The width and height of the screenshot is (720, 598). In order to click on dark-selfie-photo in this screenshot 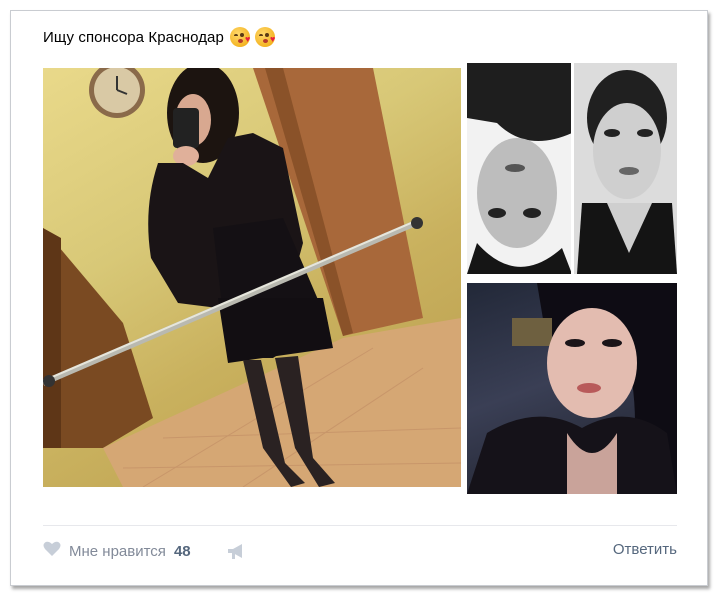, I will do `click(572, 388)`.